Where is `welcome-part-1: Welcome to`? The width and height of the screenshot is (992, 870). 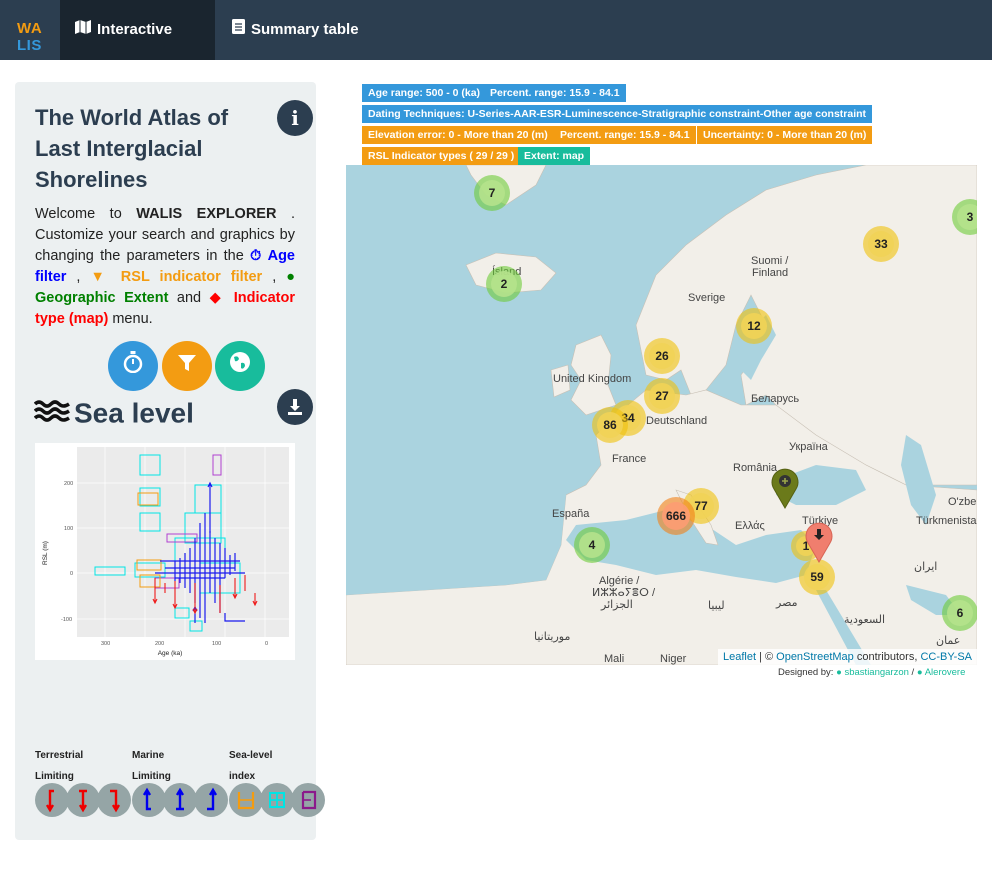 welcome-part-1: Welcome to is located at coordinates (86, 214).